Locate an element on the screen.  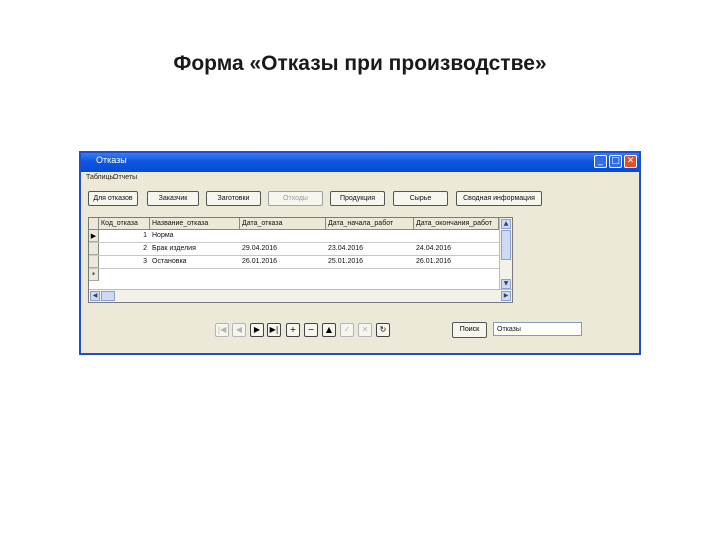
minimize-button: _ is located at coordinates (600, 161).